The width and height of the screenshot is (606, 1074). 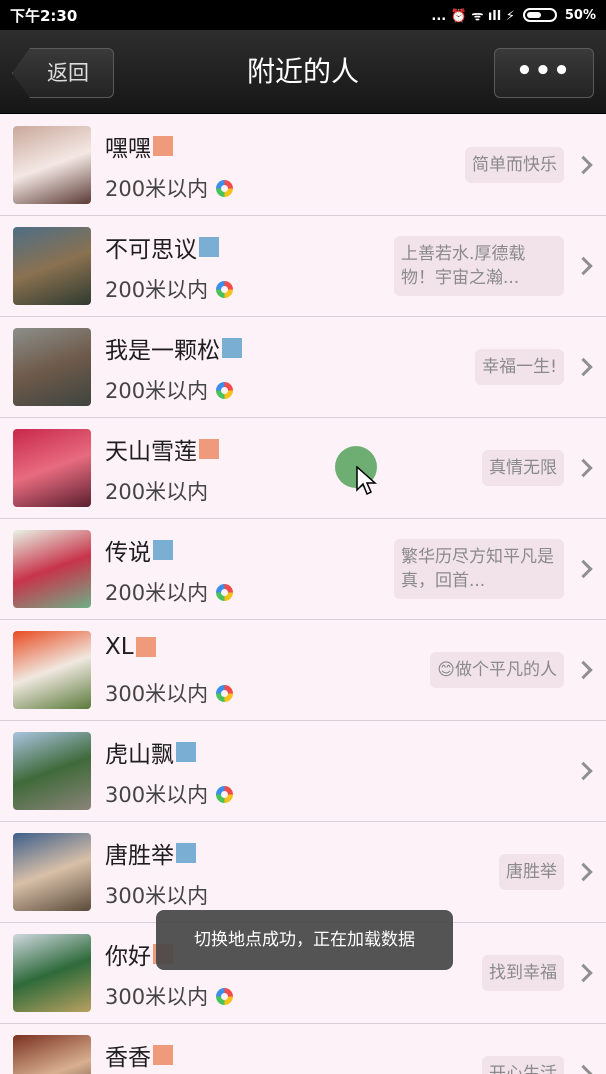 What do you see at coordinates (366, 481) in the screenshot?
I see `cursor-icon` at bounding box center [366, 481].